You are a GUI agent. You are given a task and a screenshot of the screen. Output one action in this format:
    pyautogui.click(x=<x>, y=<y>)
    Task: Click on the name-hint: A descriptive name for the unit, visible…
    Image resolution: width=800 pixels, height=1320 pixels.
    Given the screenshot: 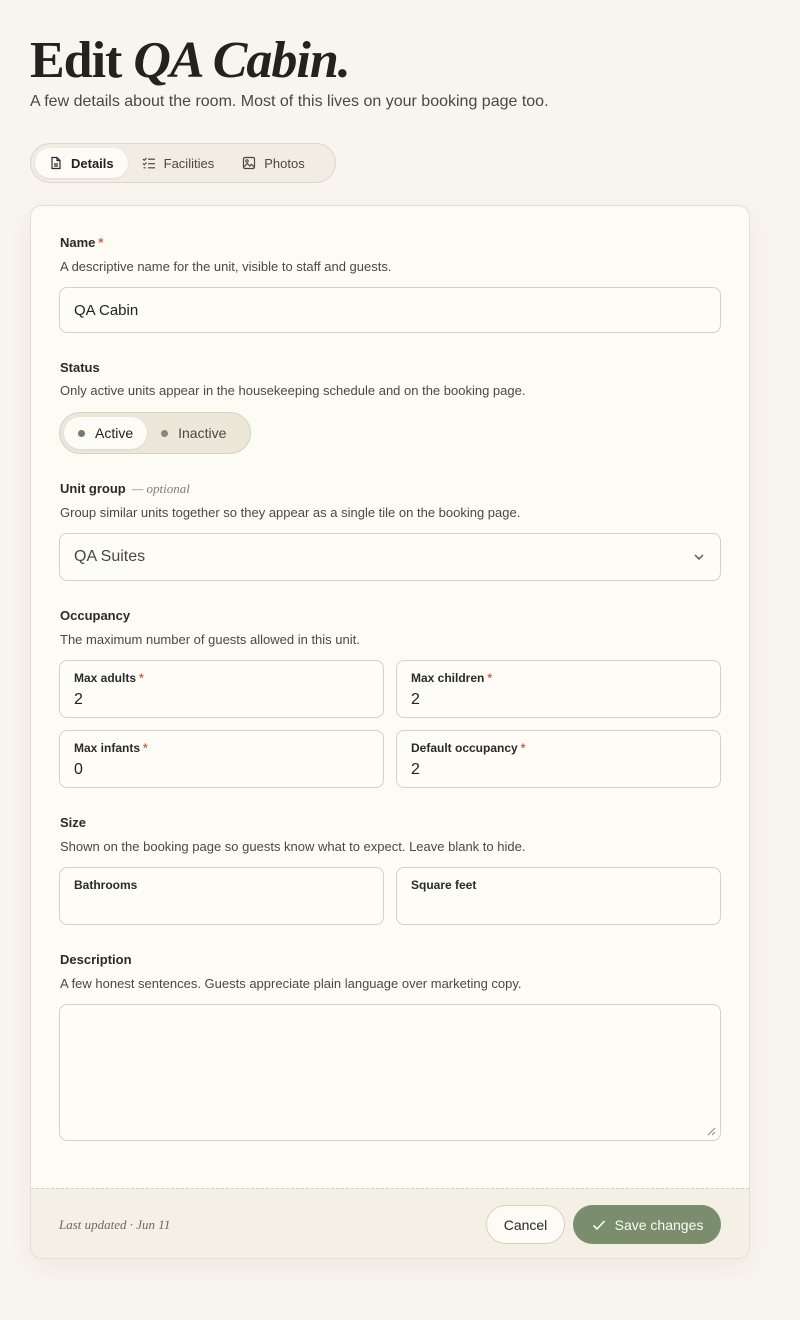 What is the action you would take?
    pyautogui.click(x=226, y=266)
    